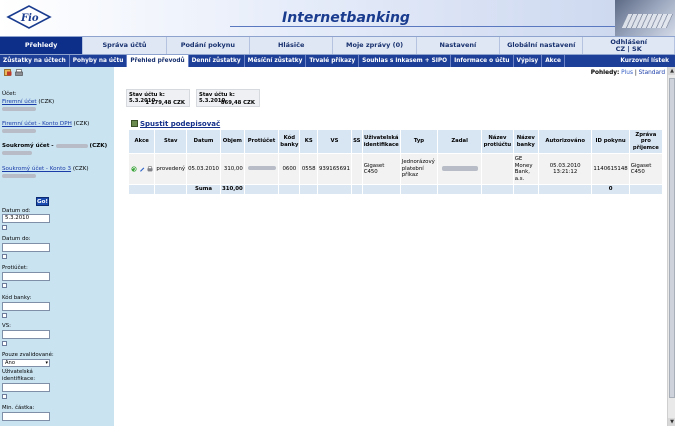  What do you see at coordinates (125, 45) in the screenshot?
I see `nav-sprava-uctu: Správa účtů` at bounding box center [125, 45].